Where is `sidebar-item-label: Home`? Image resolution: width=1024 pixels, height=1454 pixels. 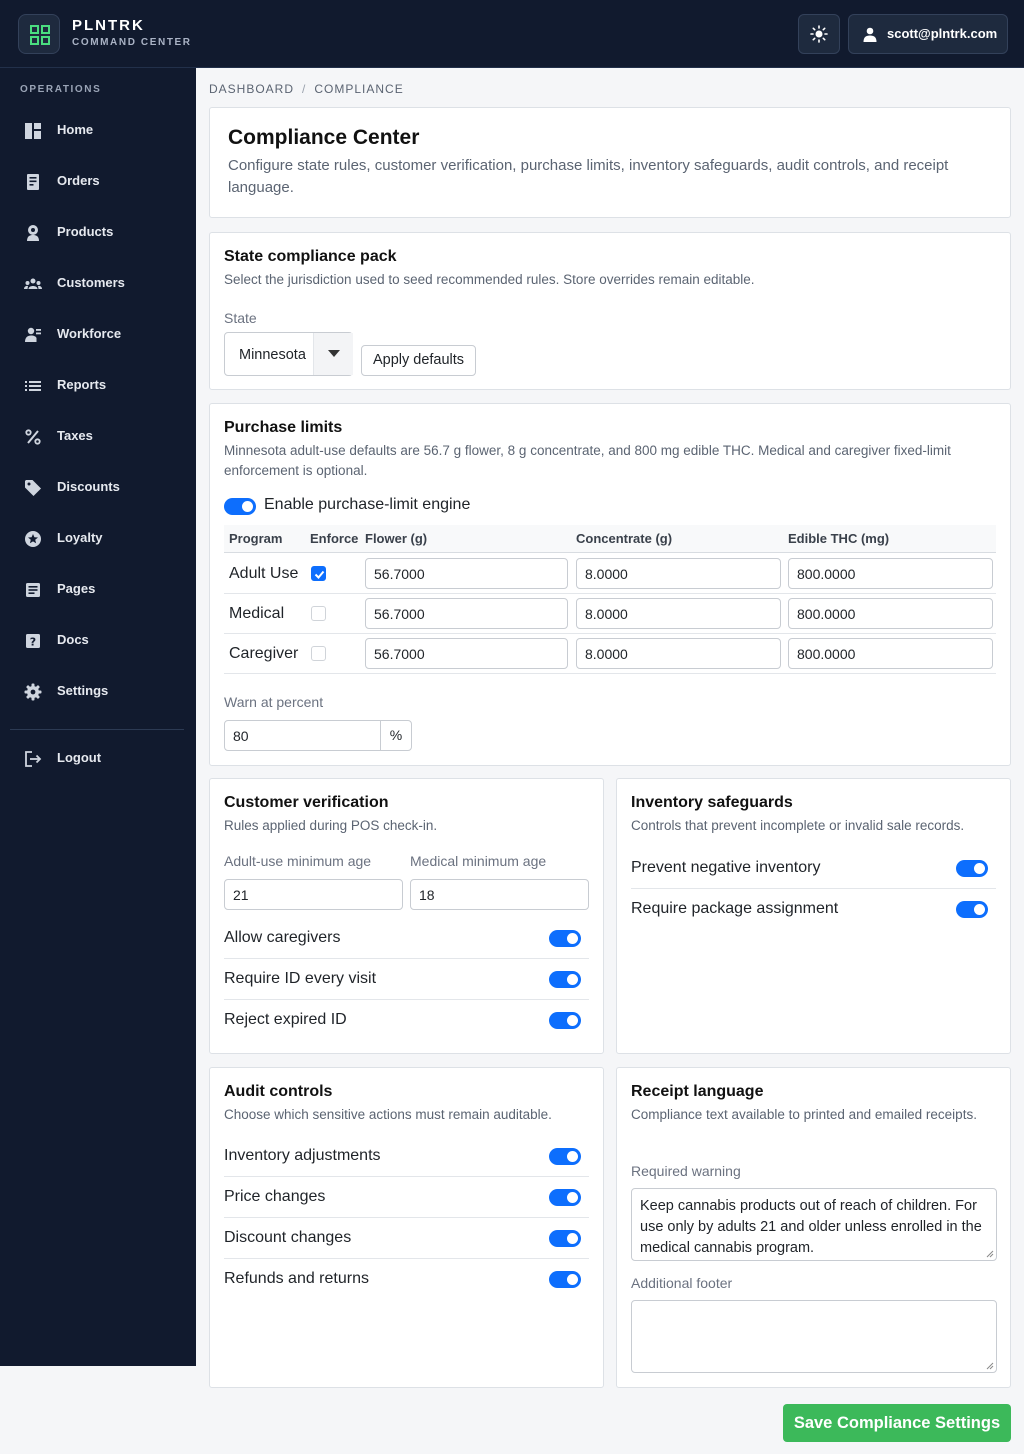 sidebar-item-label: Home is located at coordinates (75, 129).